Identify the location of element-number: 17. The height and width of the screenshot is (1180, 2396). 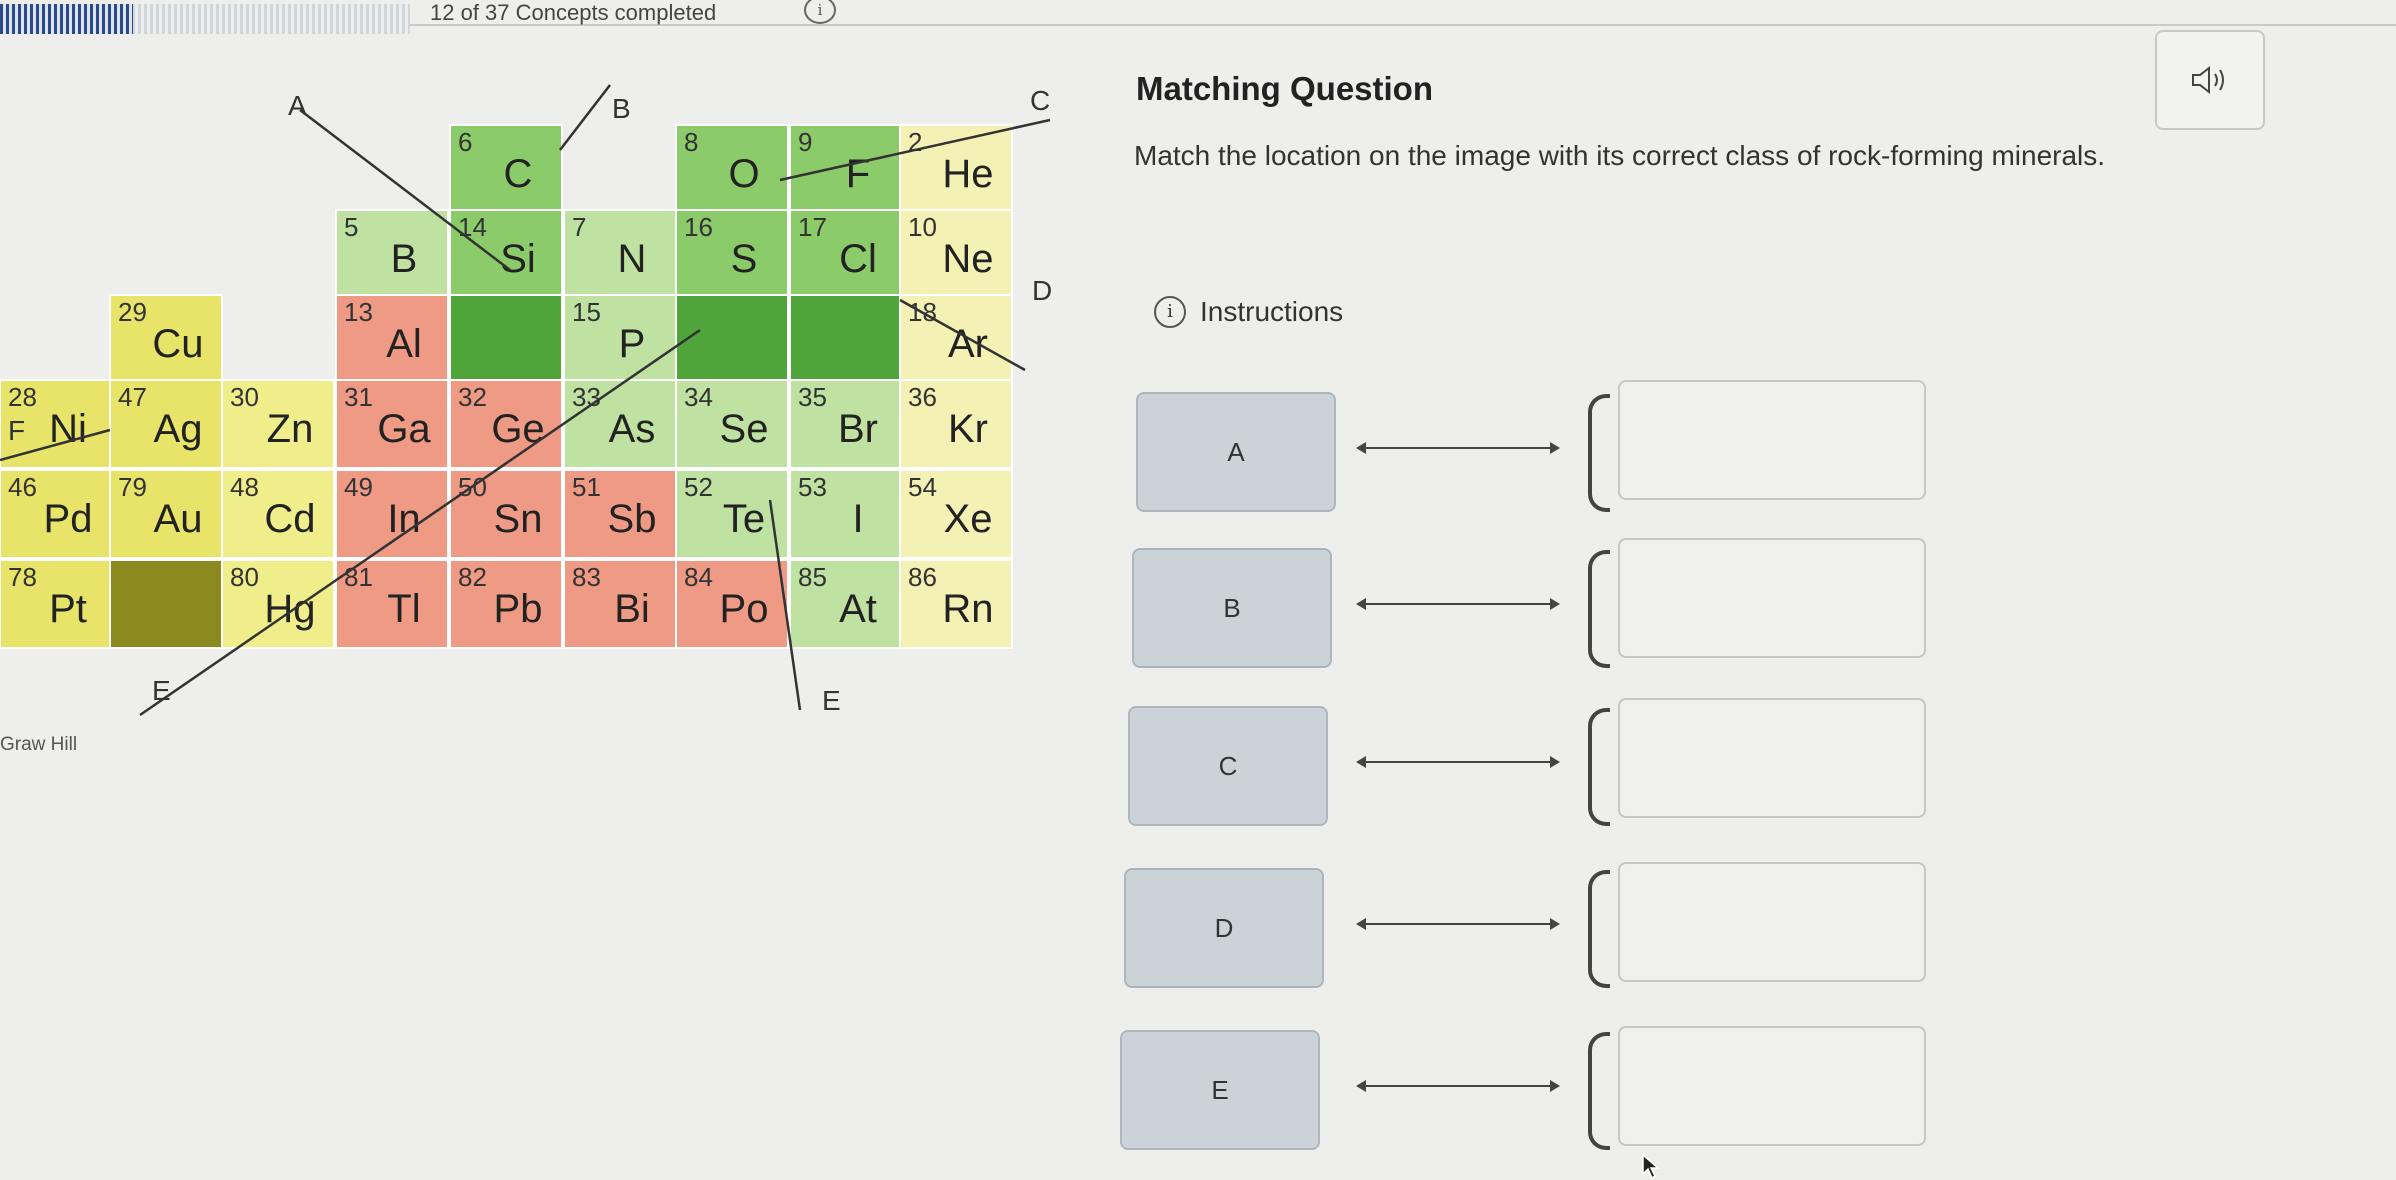
(812, 227).